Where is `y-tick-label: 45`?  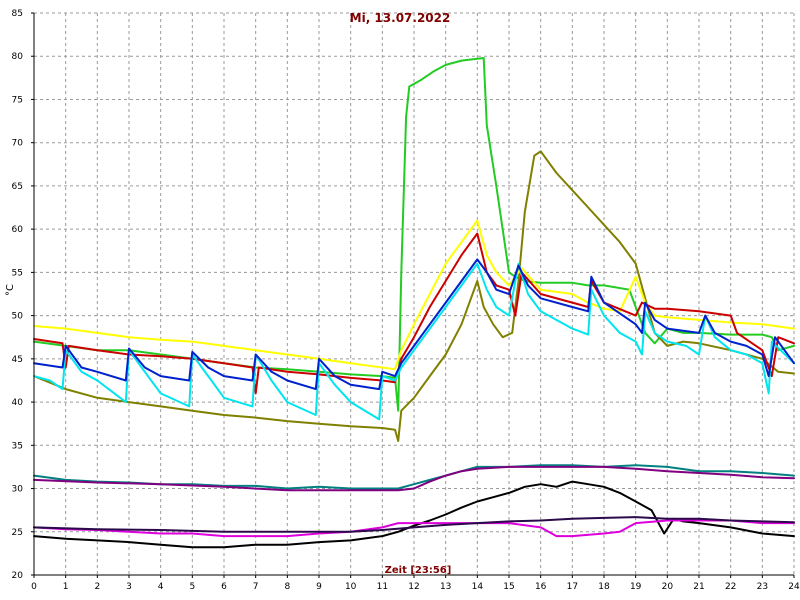 y-tick-label: 45 is located at coordinates (17, 360).